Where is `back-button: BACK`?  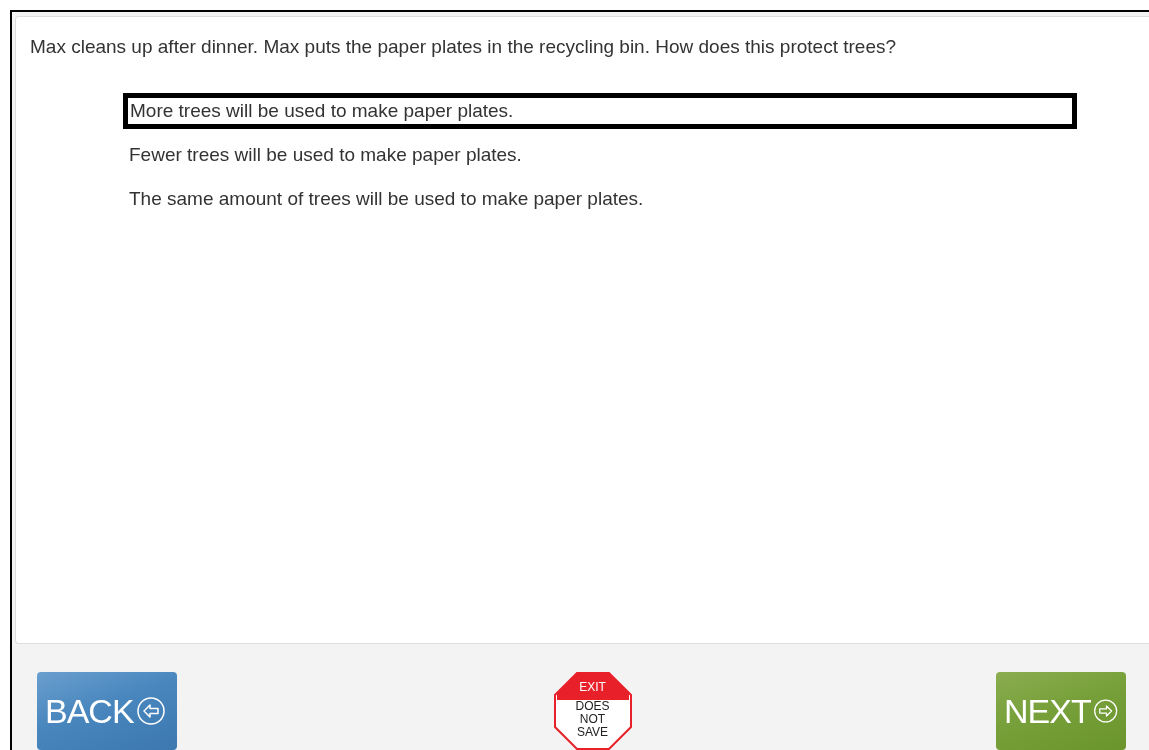
back-button: BACK is located at coordinates (107, 711).